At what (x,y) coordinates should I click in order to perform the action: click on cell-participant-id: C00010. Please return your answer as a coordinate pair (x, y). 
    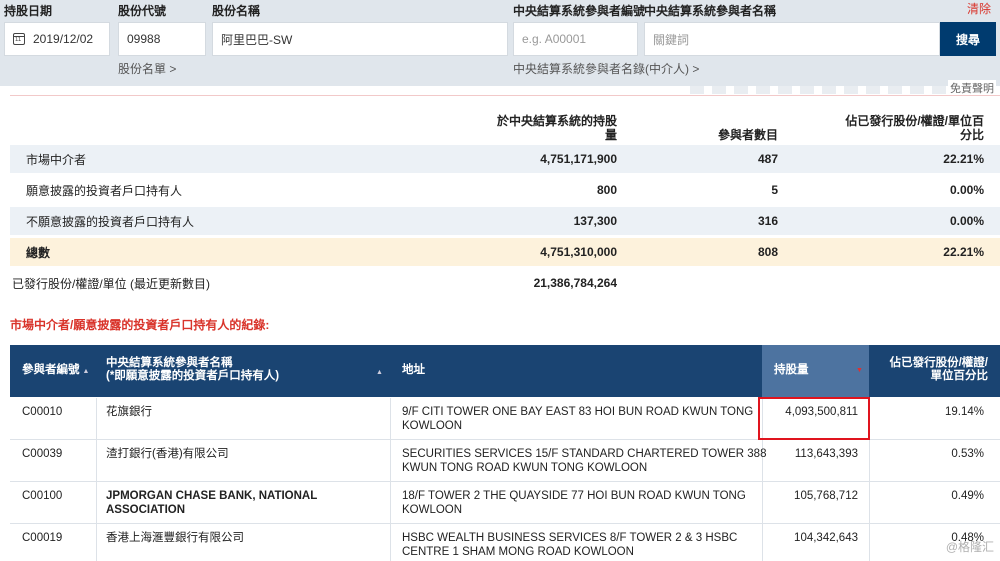
    Looking at the image, I should click on (42, 412).